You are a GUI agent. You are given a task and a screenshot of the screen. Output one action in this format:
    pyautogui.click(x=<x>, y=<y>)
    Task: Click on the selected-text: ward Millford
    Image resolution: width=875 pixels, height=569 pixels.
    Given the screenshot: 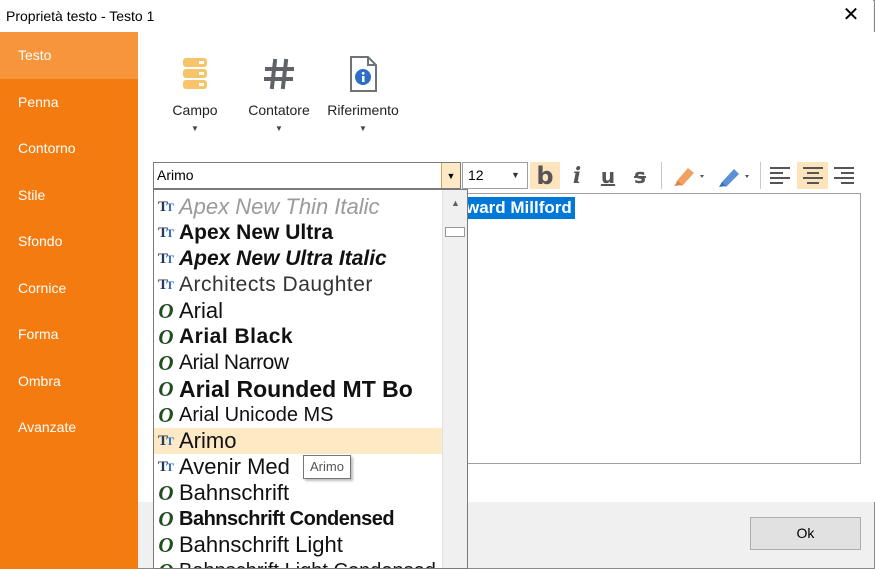 What is the action you would take?
    pyautogui.click(x=520, y=208)
    